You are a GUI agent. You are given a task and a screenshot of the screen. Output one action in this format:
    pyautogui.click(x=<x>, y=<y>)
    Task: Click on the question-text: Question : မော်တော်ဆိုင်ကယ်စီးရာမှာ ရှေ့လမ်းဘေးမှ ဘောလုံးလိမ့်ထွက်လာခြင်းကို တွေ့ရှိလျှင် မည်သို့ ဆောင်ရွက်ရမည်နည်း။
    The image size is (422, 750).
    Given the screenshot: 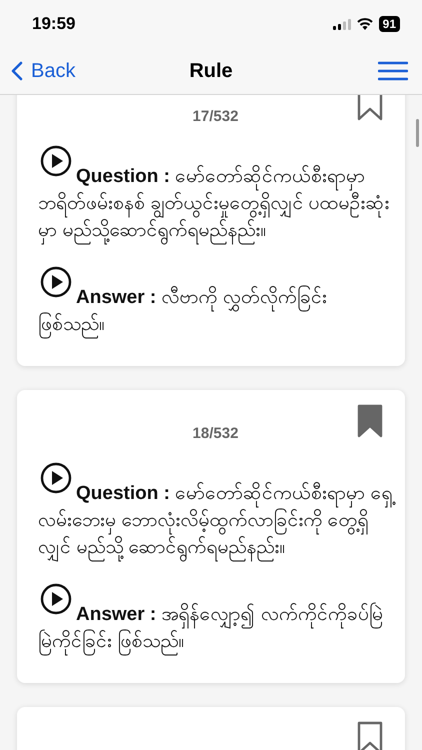 What is the action you would take?
    pyautogui.click(x=215, y=520)
    